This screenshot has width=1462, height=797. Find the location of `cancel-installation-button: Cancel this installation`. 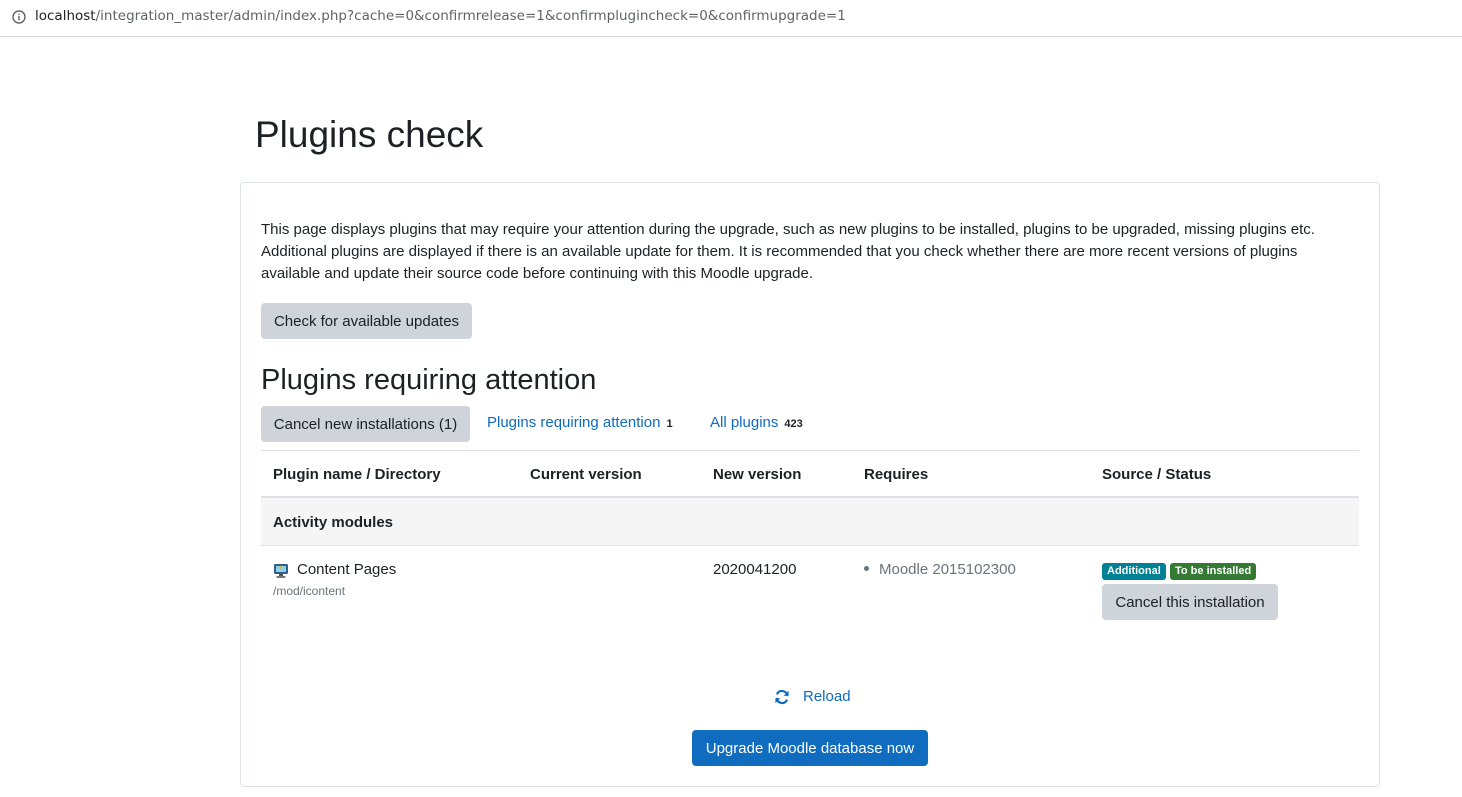

cancel-installation-button: Cancel this installation is located at coordinates (1190, 602).